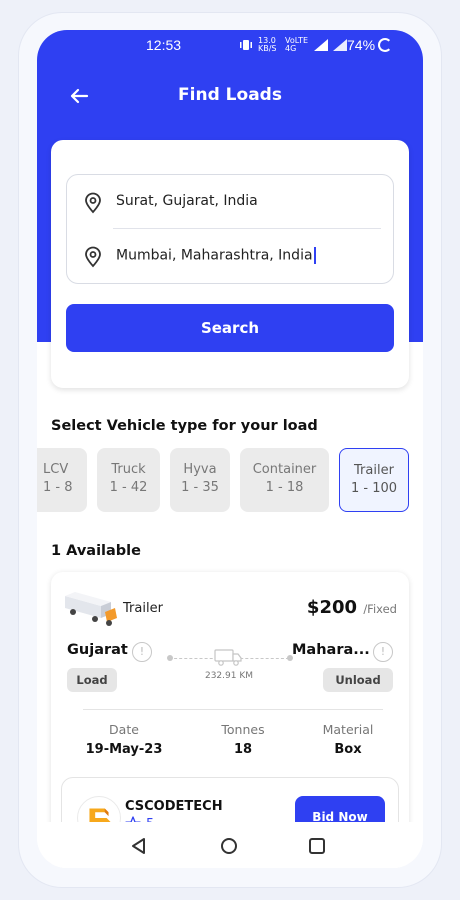  Describe the element at coordinates (321, 45) in the screenshot. I see `signal-icon` at that location.